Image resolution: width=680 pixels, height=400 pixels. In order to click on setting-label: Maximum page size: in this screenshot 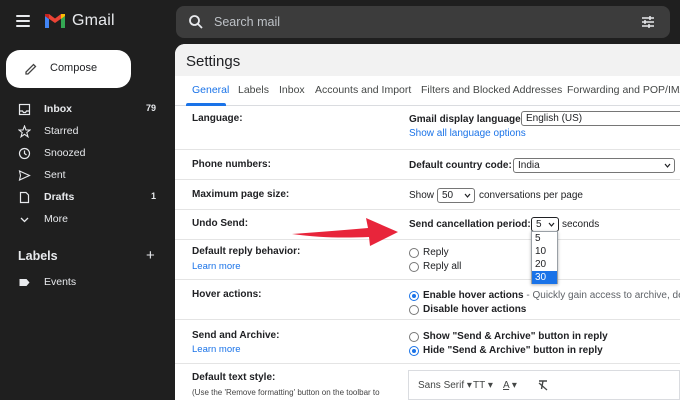, I will do `click(241, 194)`.